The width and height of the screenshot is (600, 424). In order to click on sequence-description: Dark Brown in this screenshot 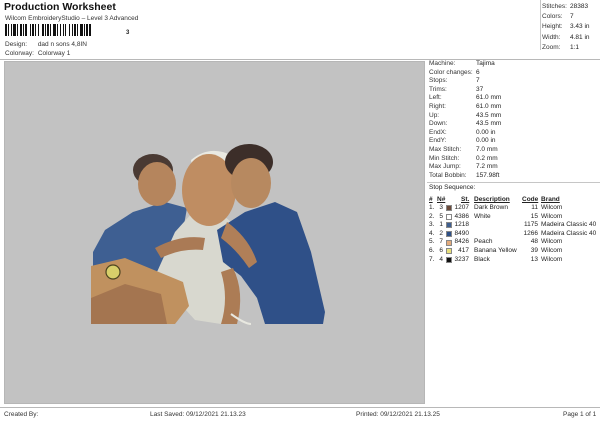, I will do `click(491, 207)`.